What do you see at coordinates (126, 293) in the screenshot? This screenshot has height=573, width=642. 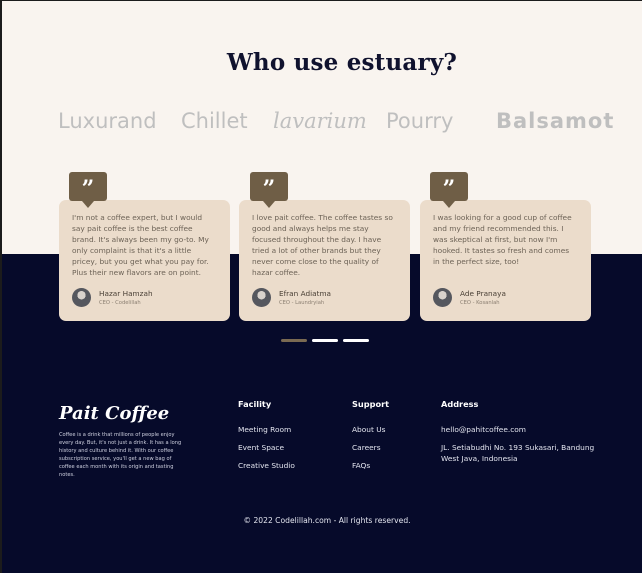 I see `author-name: Hazar Hamzah` at bounding box center [126, 293].